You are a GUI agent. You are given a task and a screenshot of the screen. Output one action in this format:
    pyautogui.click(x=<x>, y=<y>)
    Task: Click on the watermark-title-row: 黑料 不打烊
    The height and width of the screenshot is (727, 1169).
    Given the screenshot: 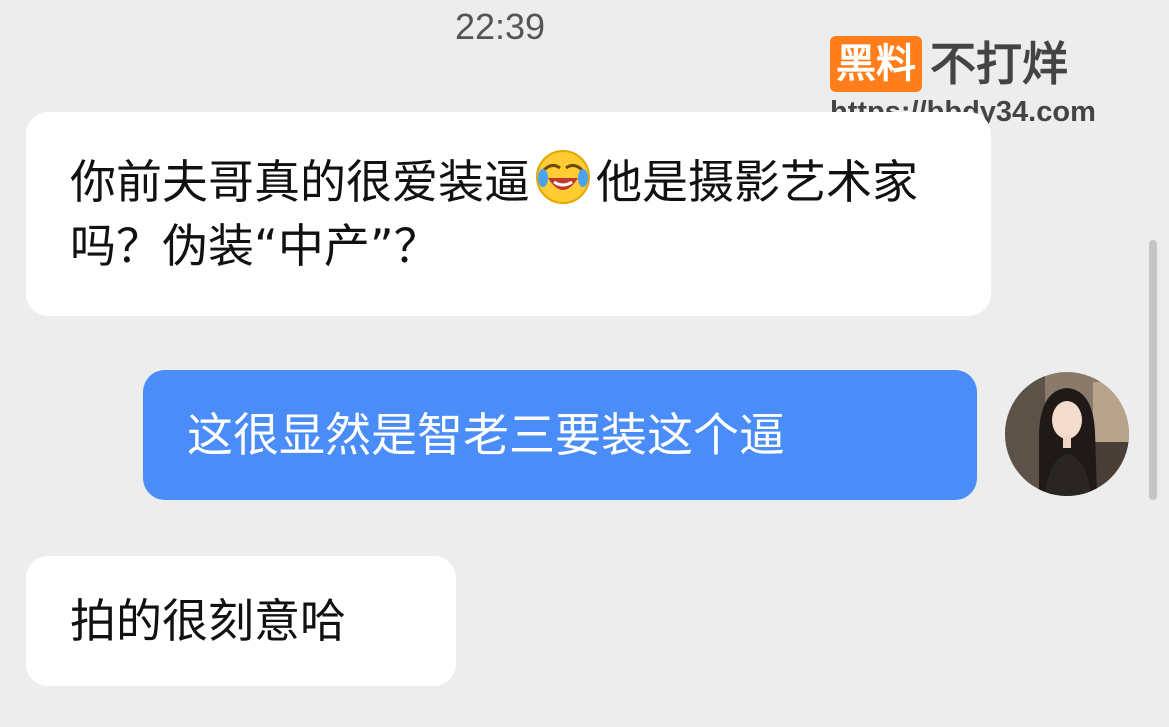 What is the action you would take?
    pyautogui.click(x=980, y=64)
    